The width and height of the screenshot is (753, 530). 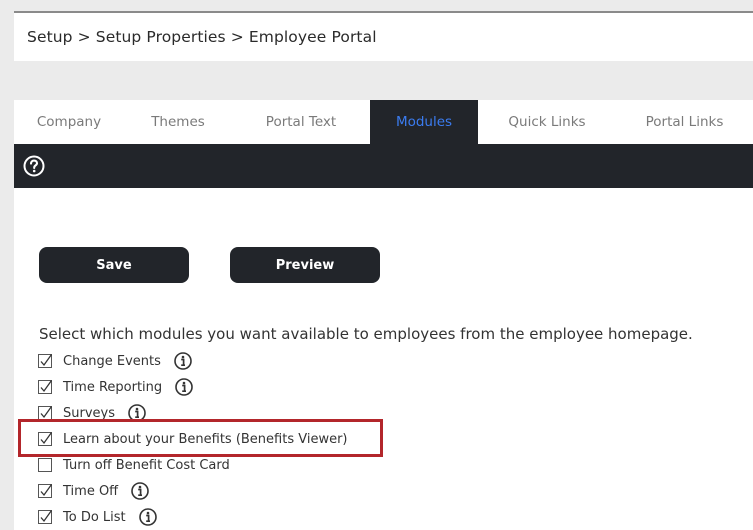 I want to click on help-toolbar, so click(x=383, y=166).